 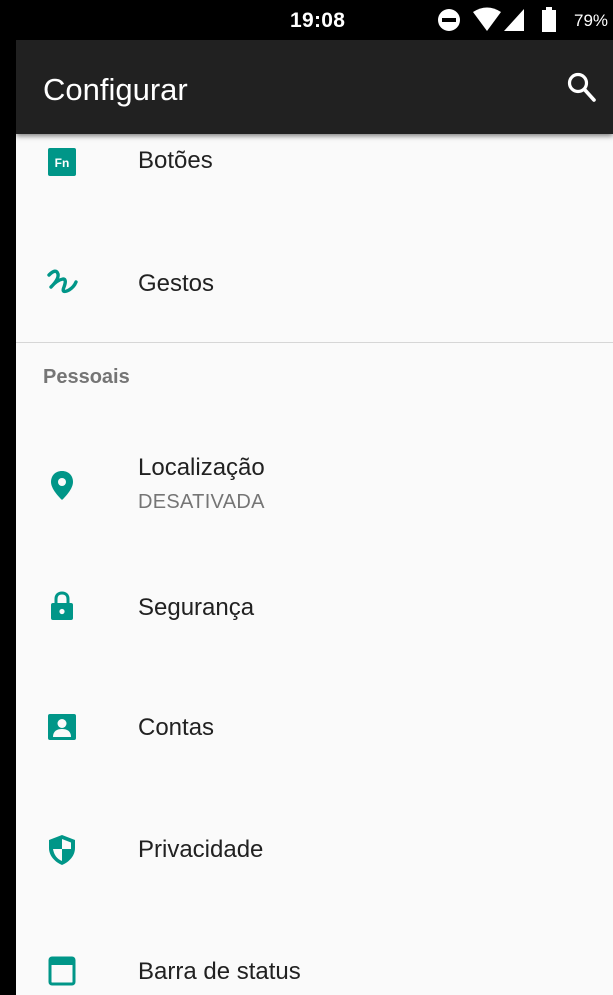 I want to click on fn-key-icon: Fn, so click(x=62, y=162).